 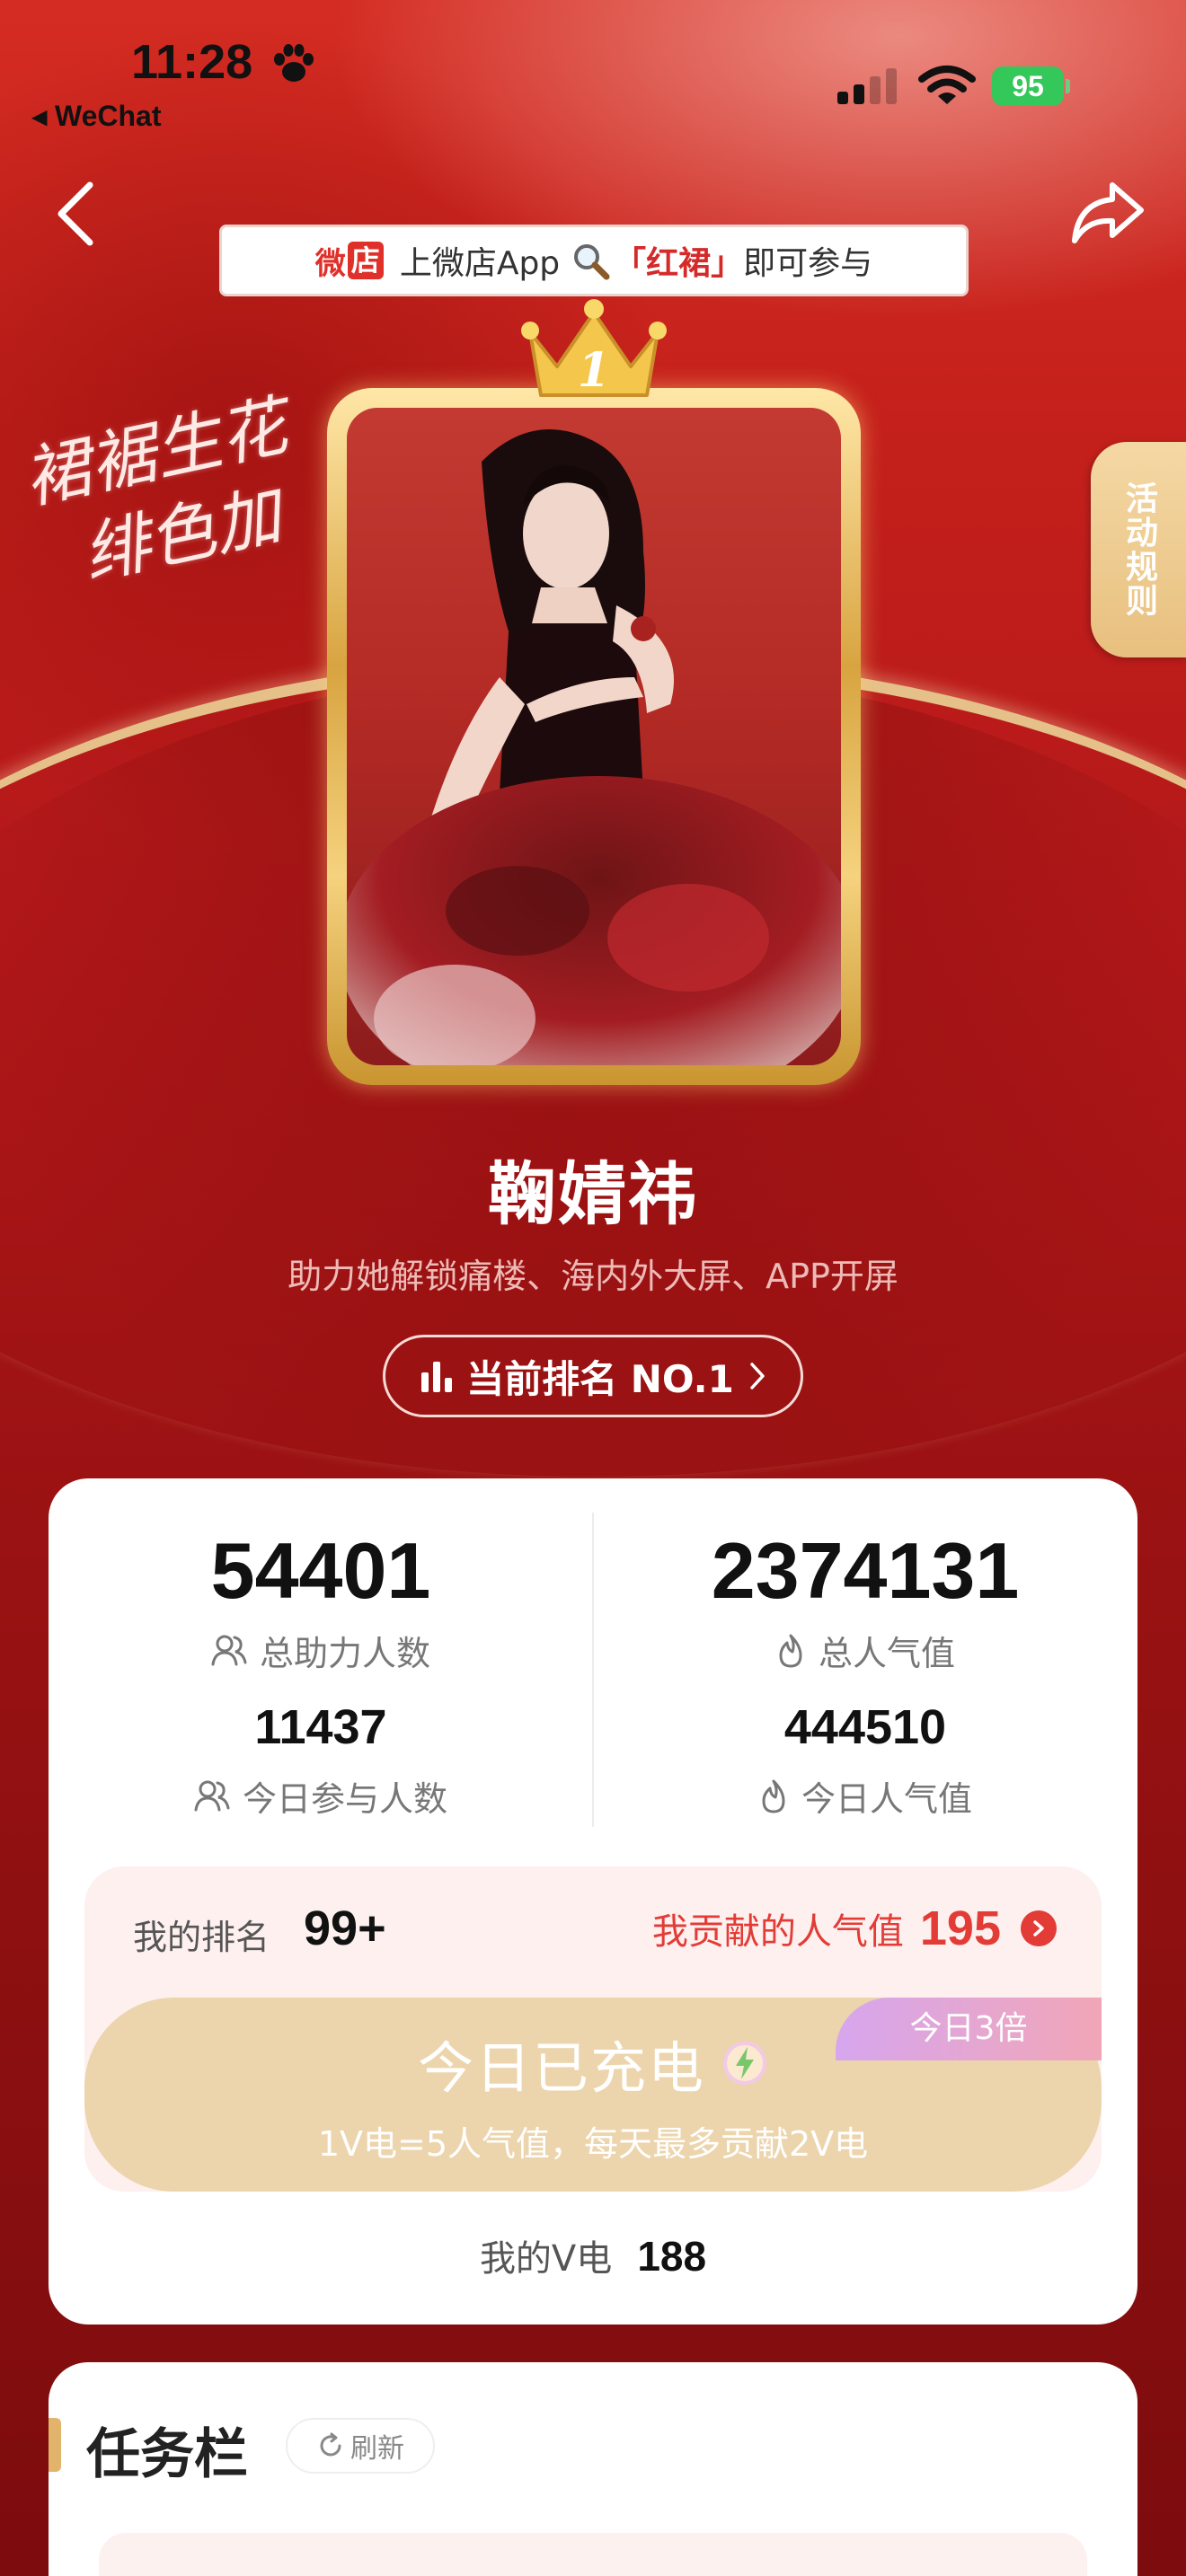 What do you see at coordinates (1107, 213) in the screenshot?
I see `share-icon` at bounding box center [1107, 213].